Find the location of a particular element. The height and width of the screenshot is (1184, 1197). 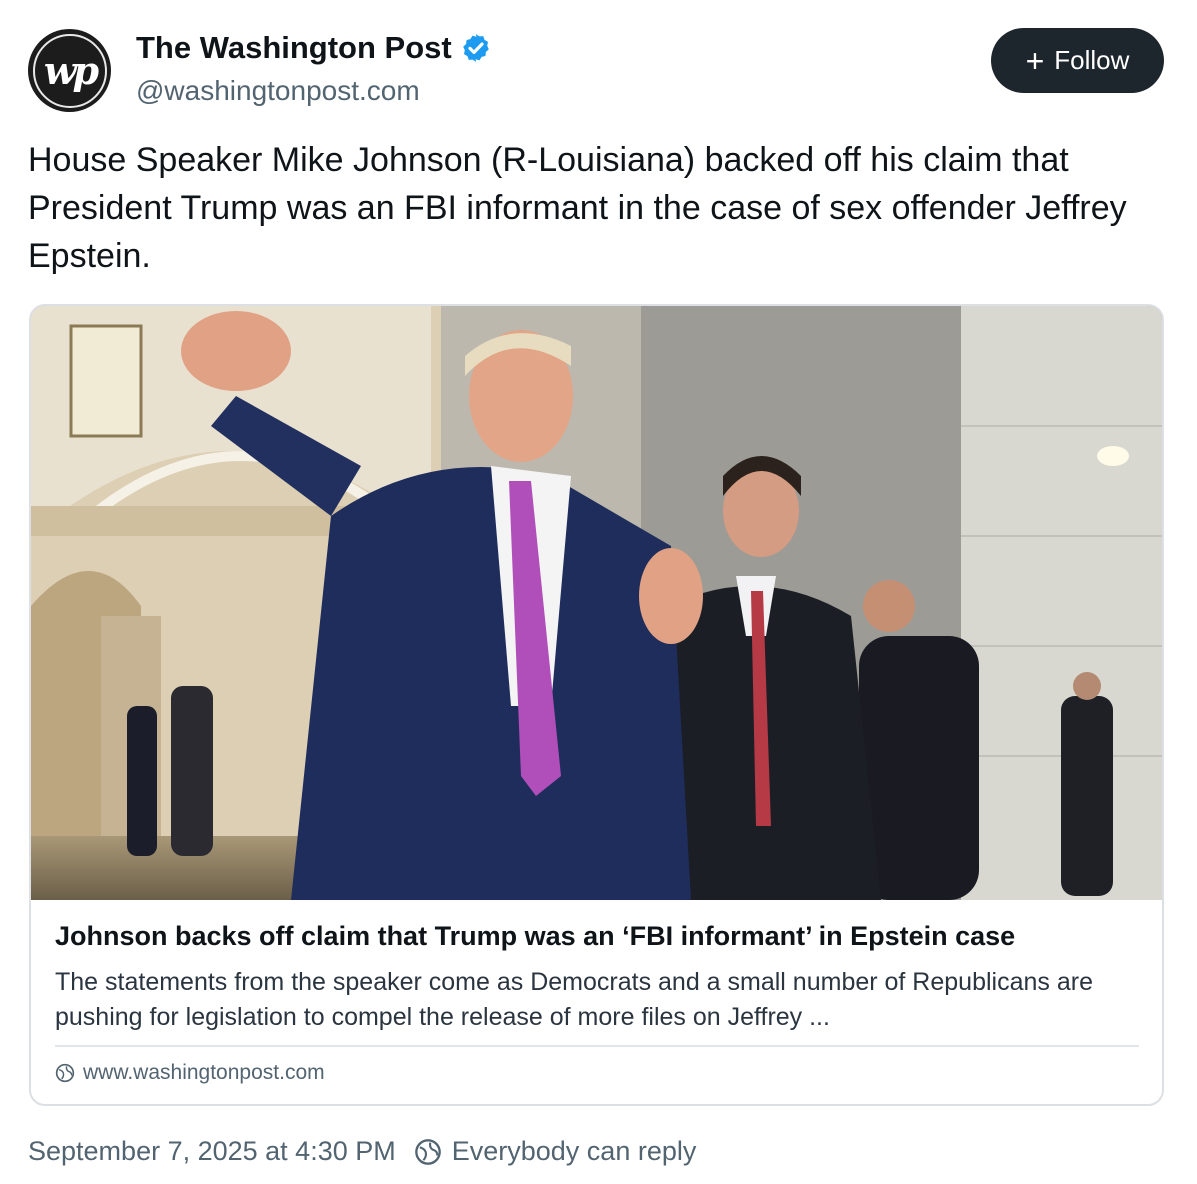

verified-badge-icon is located at coordinates (476, 48).